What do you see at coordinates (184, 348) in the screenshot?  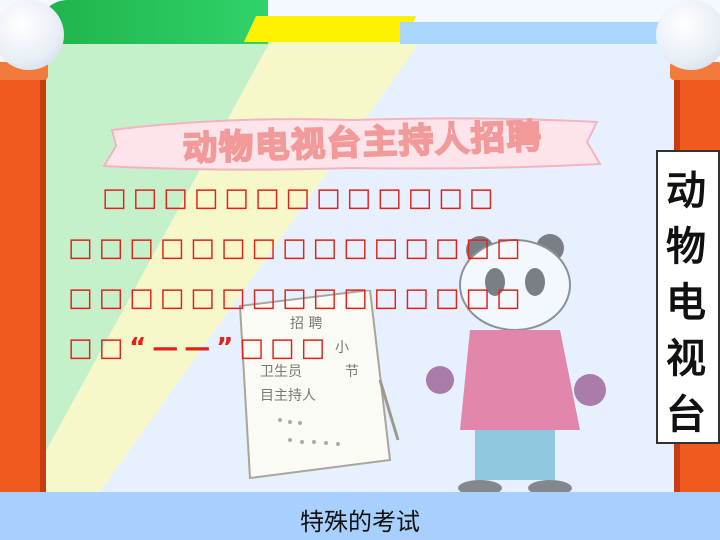 I see `dash-quote: “——”` at bounding box center [184, 348].